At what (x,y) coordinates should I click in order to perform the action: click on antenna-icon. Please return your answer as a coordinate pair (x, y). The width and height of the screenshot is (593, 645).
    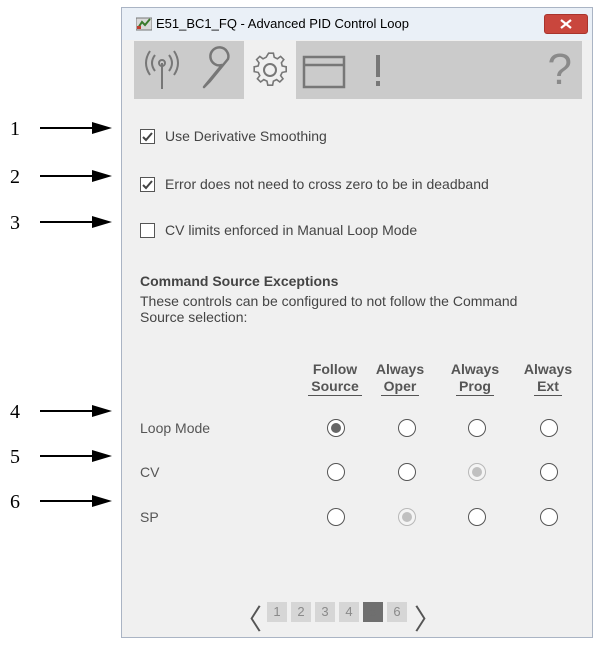
    Looking at the image, I should click on (162, 69).